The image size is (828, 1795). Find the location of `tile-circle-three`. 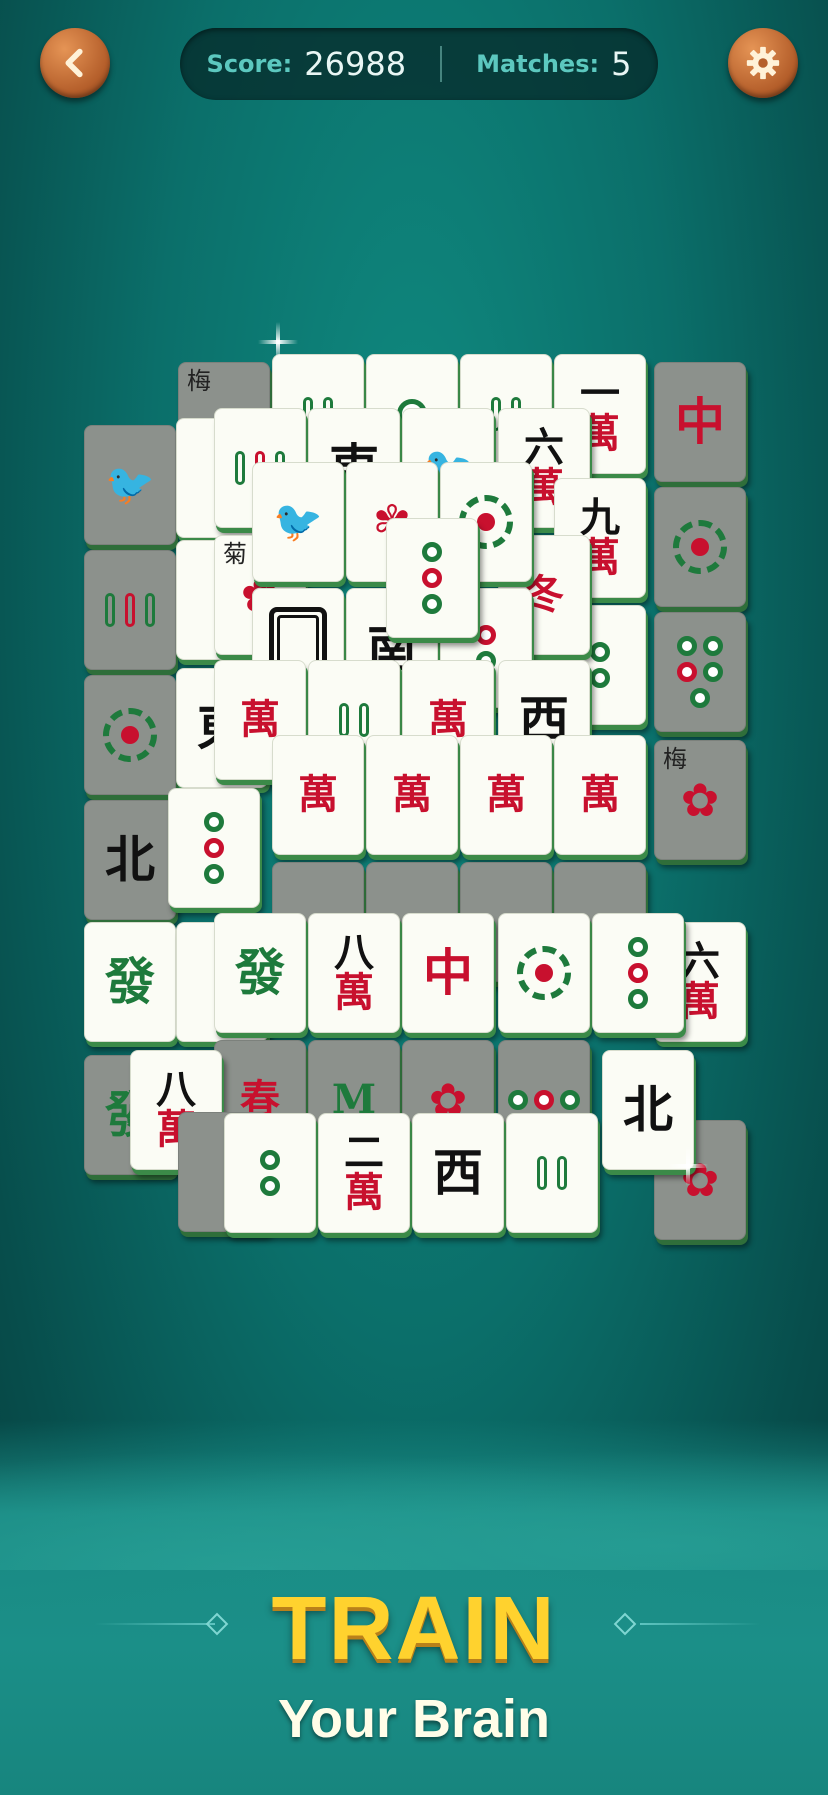

tile-circle-three is located at coordinates (638, 973).